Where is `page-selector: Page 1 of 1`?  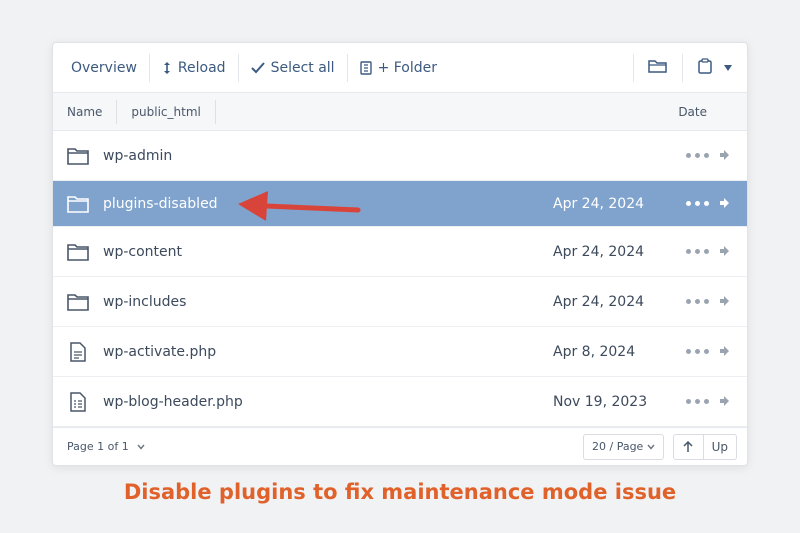
page-selector: Page 1 of 1 is located at coordinates (106, 446).